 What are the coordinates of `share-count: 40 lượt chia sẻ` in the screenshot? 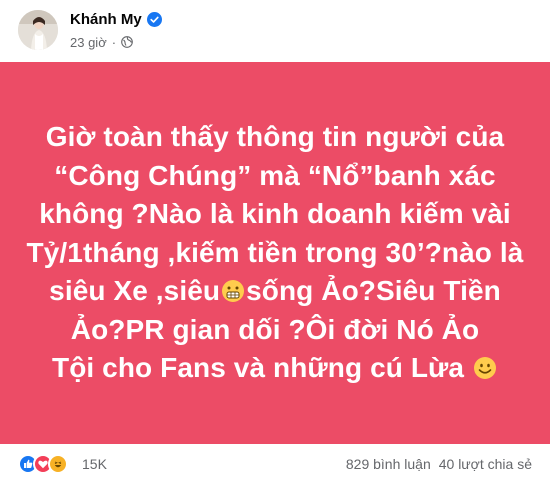 It's located at (485, 464).